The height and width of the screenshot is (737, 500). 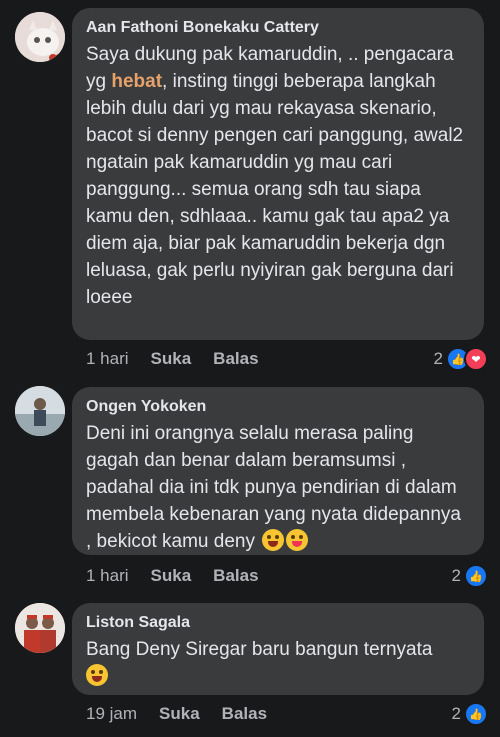 I want to click on avatar-cat-image, so click(x=40, y=37).